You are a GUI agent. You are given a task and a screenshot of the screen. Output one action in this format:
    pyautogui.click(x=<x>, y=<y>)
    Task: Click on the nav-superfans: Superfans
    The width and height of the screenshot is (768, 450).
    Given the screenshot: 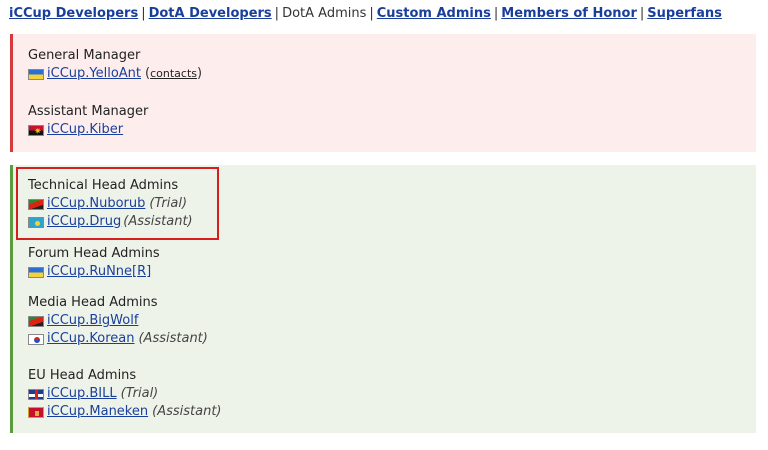 What is the action you would take?
    pyautogui.click(x=684, y=13)
    